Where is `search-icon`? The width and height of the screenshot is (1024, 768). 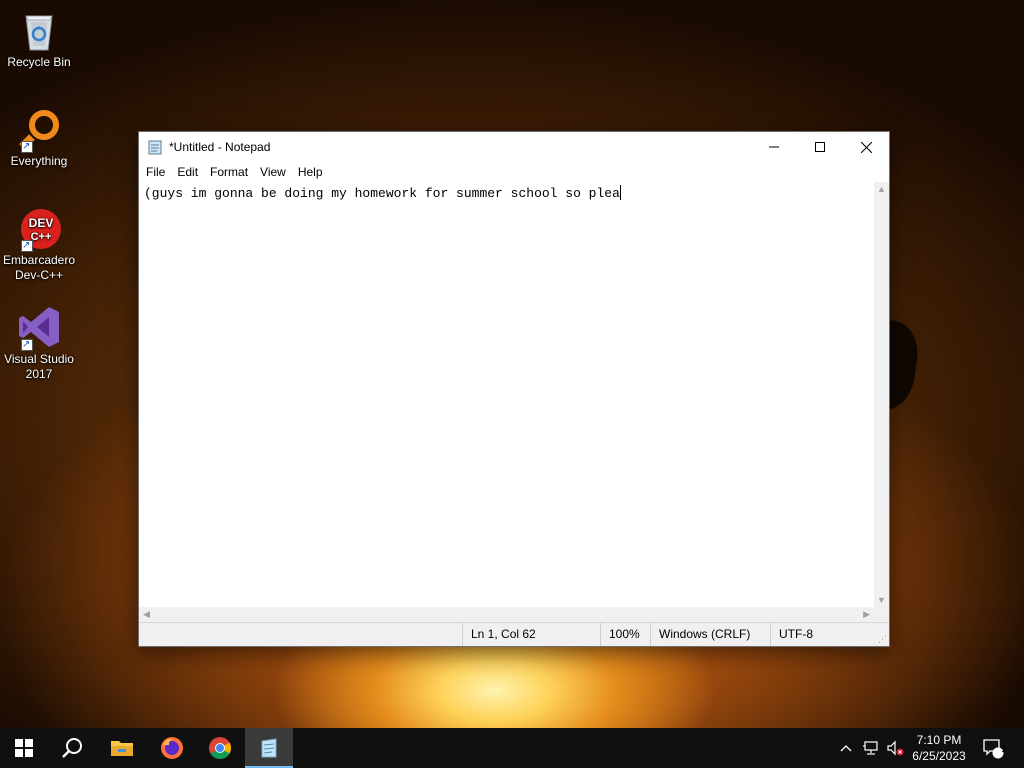
search-icon is located at coordinates (72, 748).